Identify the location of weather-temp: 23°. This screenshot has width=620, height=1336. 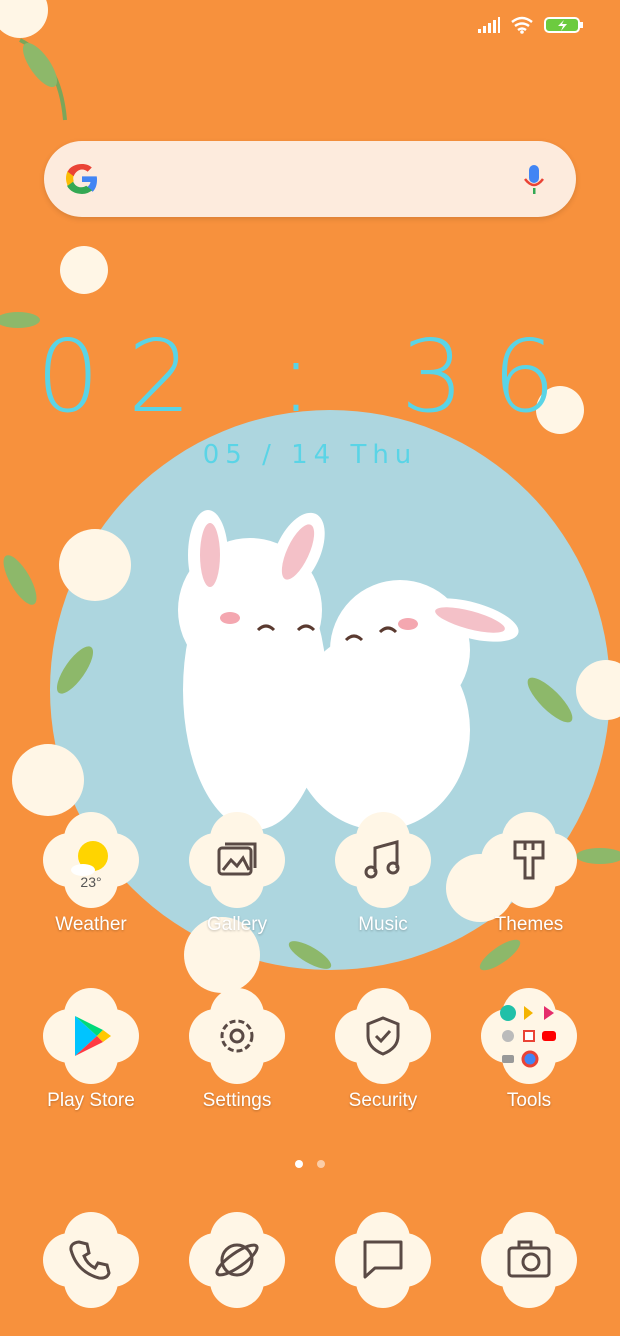
(91, 882).